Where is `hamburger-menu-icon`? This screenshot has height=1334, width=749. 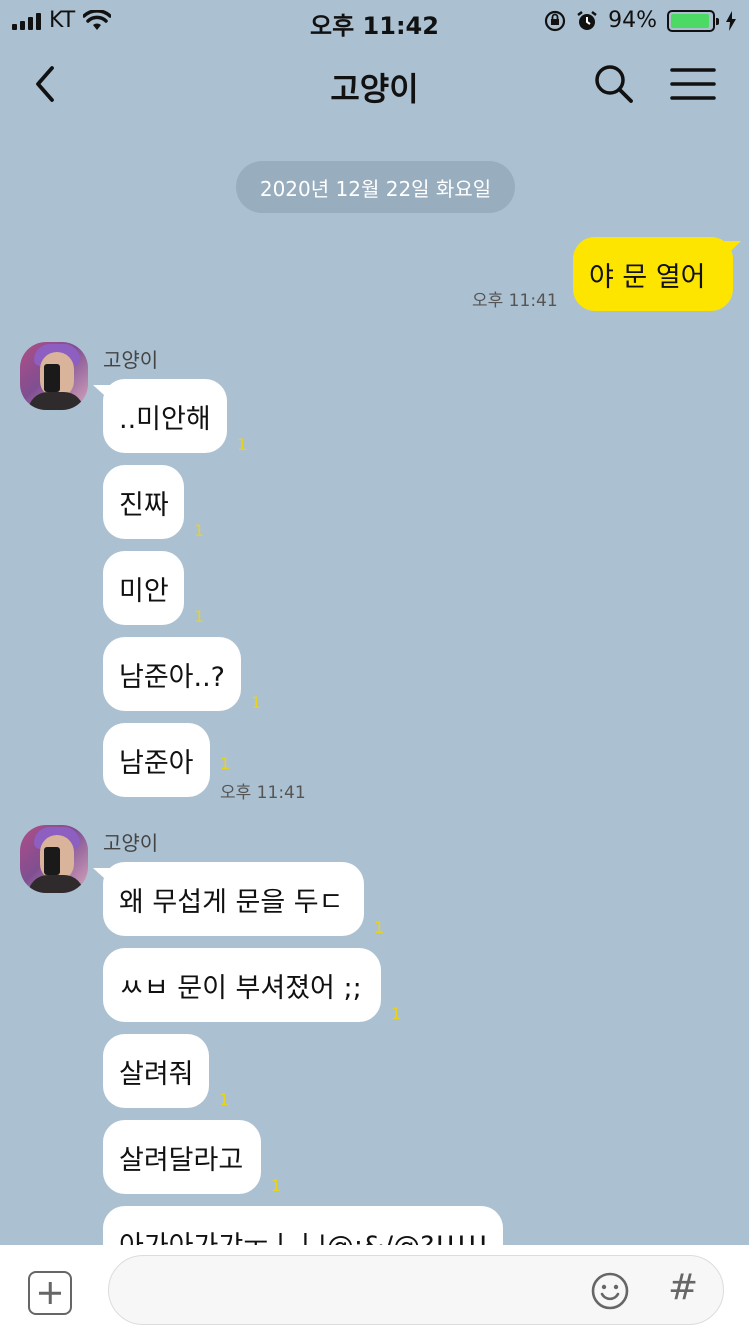
hamburger-menu-icon is located at coordinates (693, 84).